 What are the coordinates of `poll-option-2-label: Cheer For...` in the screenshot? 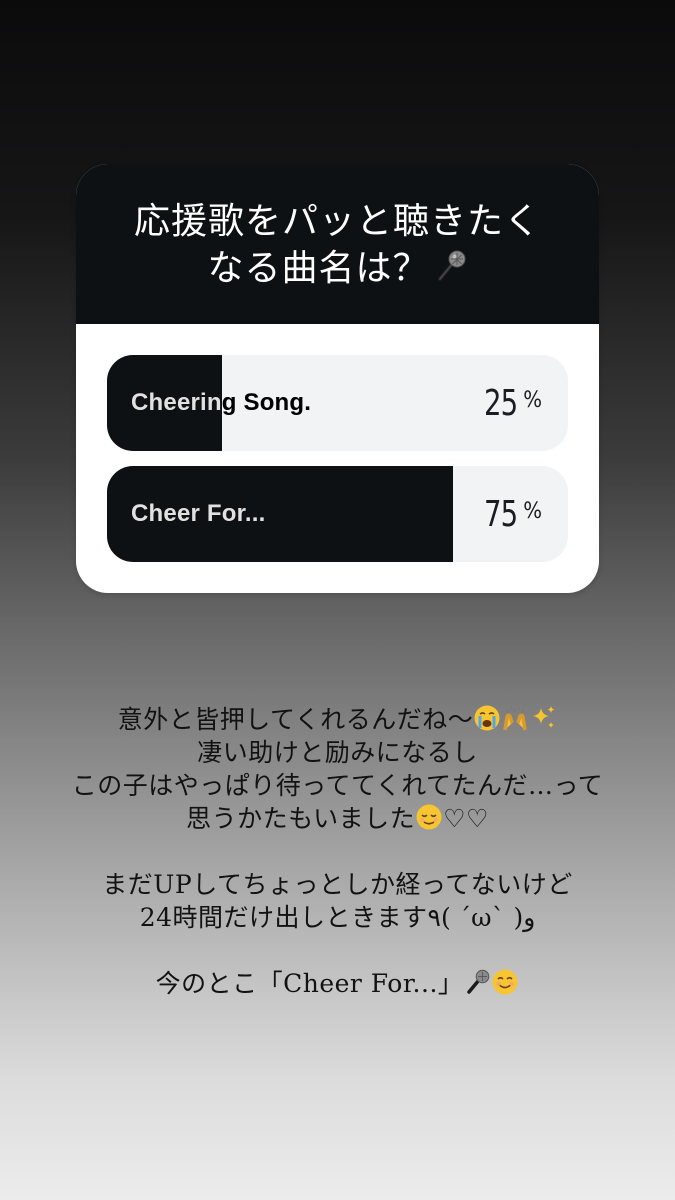 It's located at (198, 513).